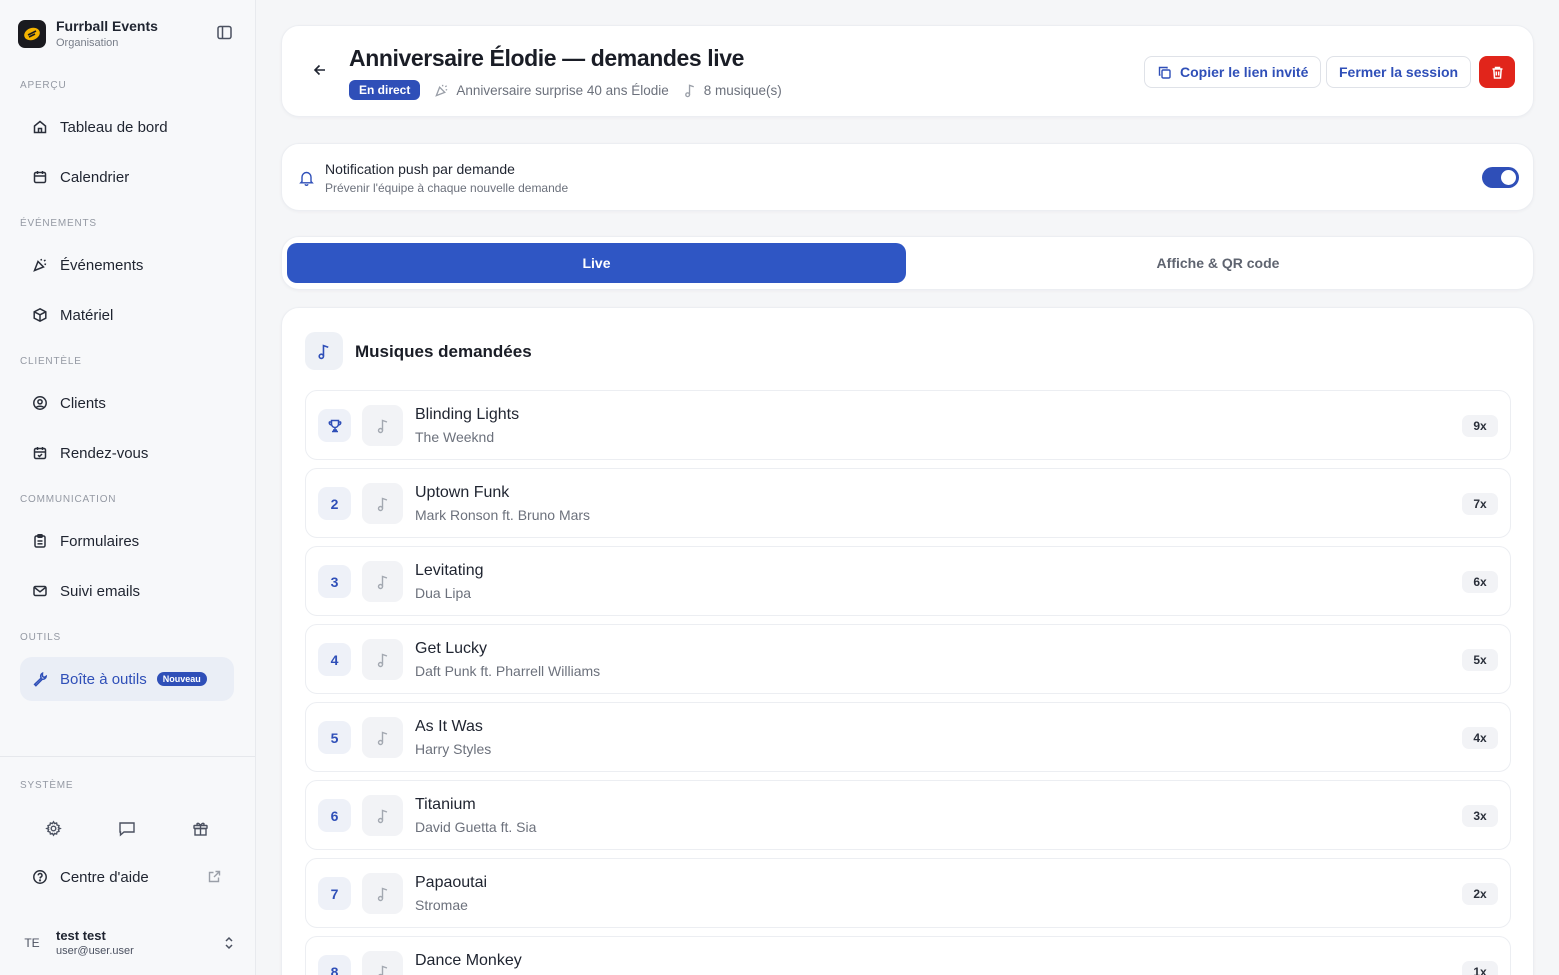 This screenshot has width=1559, height=975. What do you see at coordinates (443, 351) in the screenshot?
I see `section-title: Musiques demandées` at bounding box center [443, 351].